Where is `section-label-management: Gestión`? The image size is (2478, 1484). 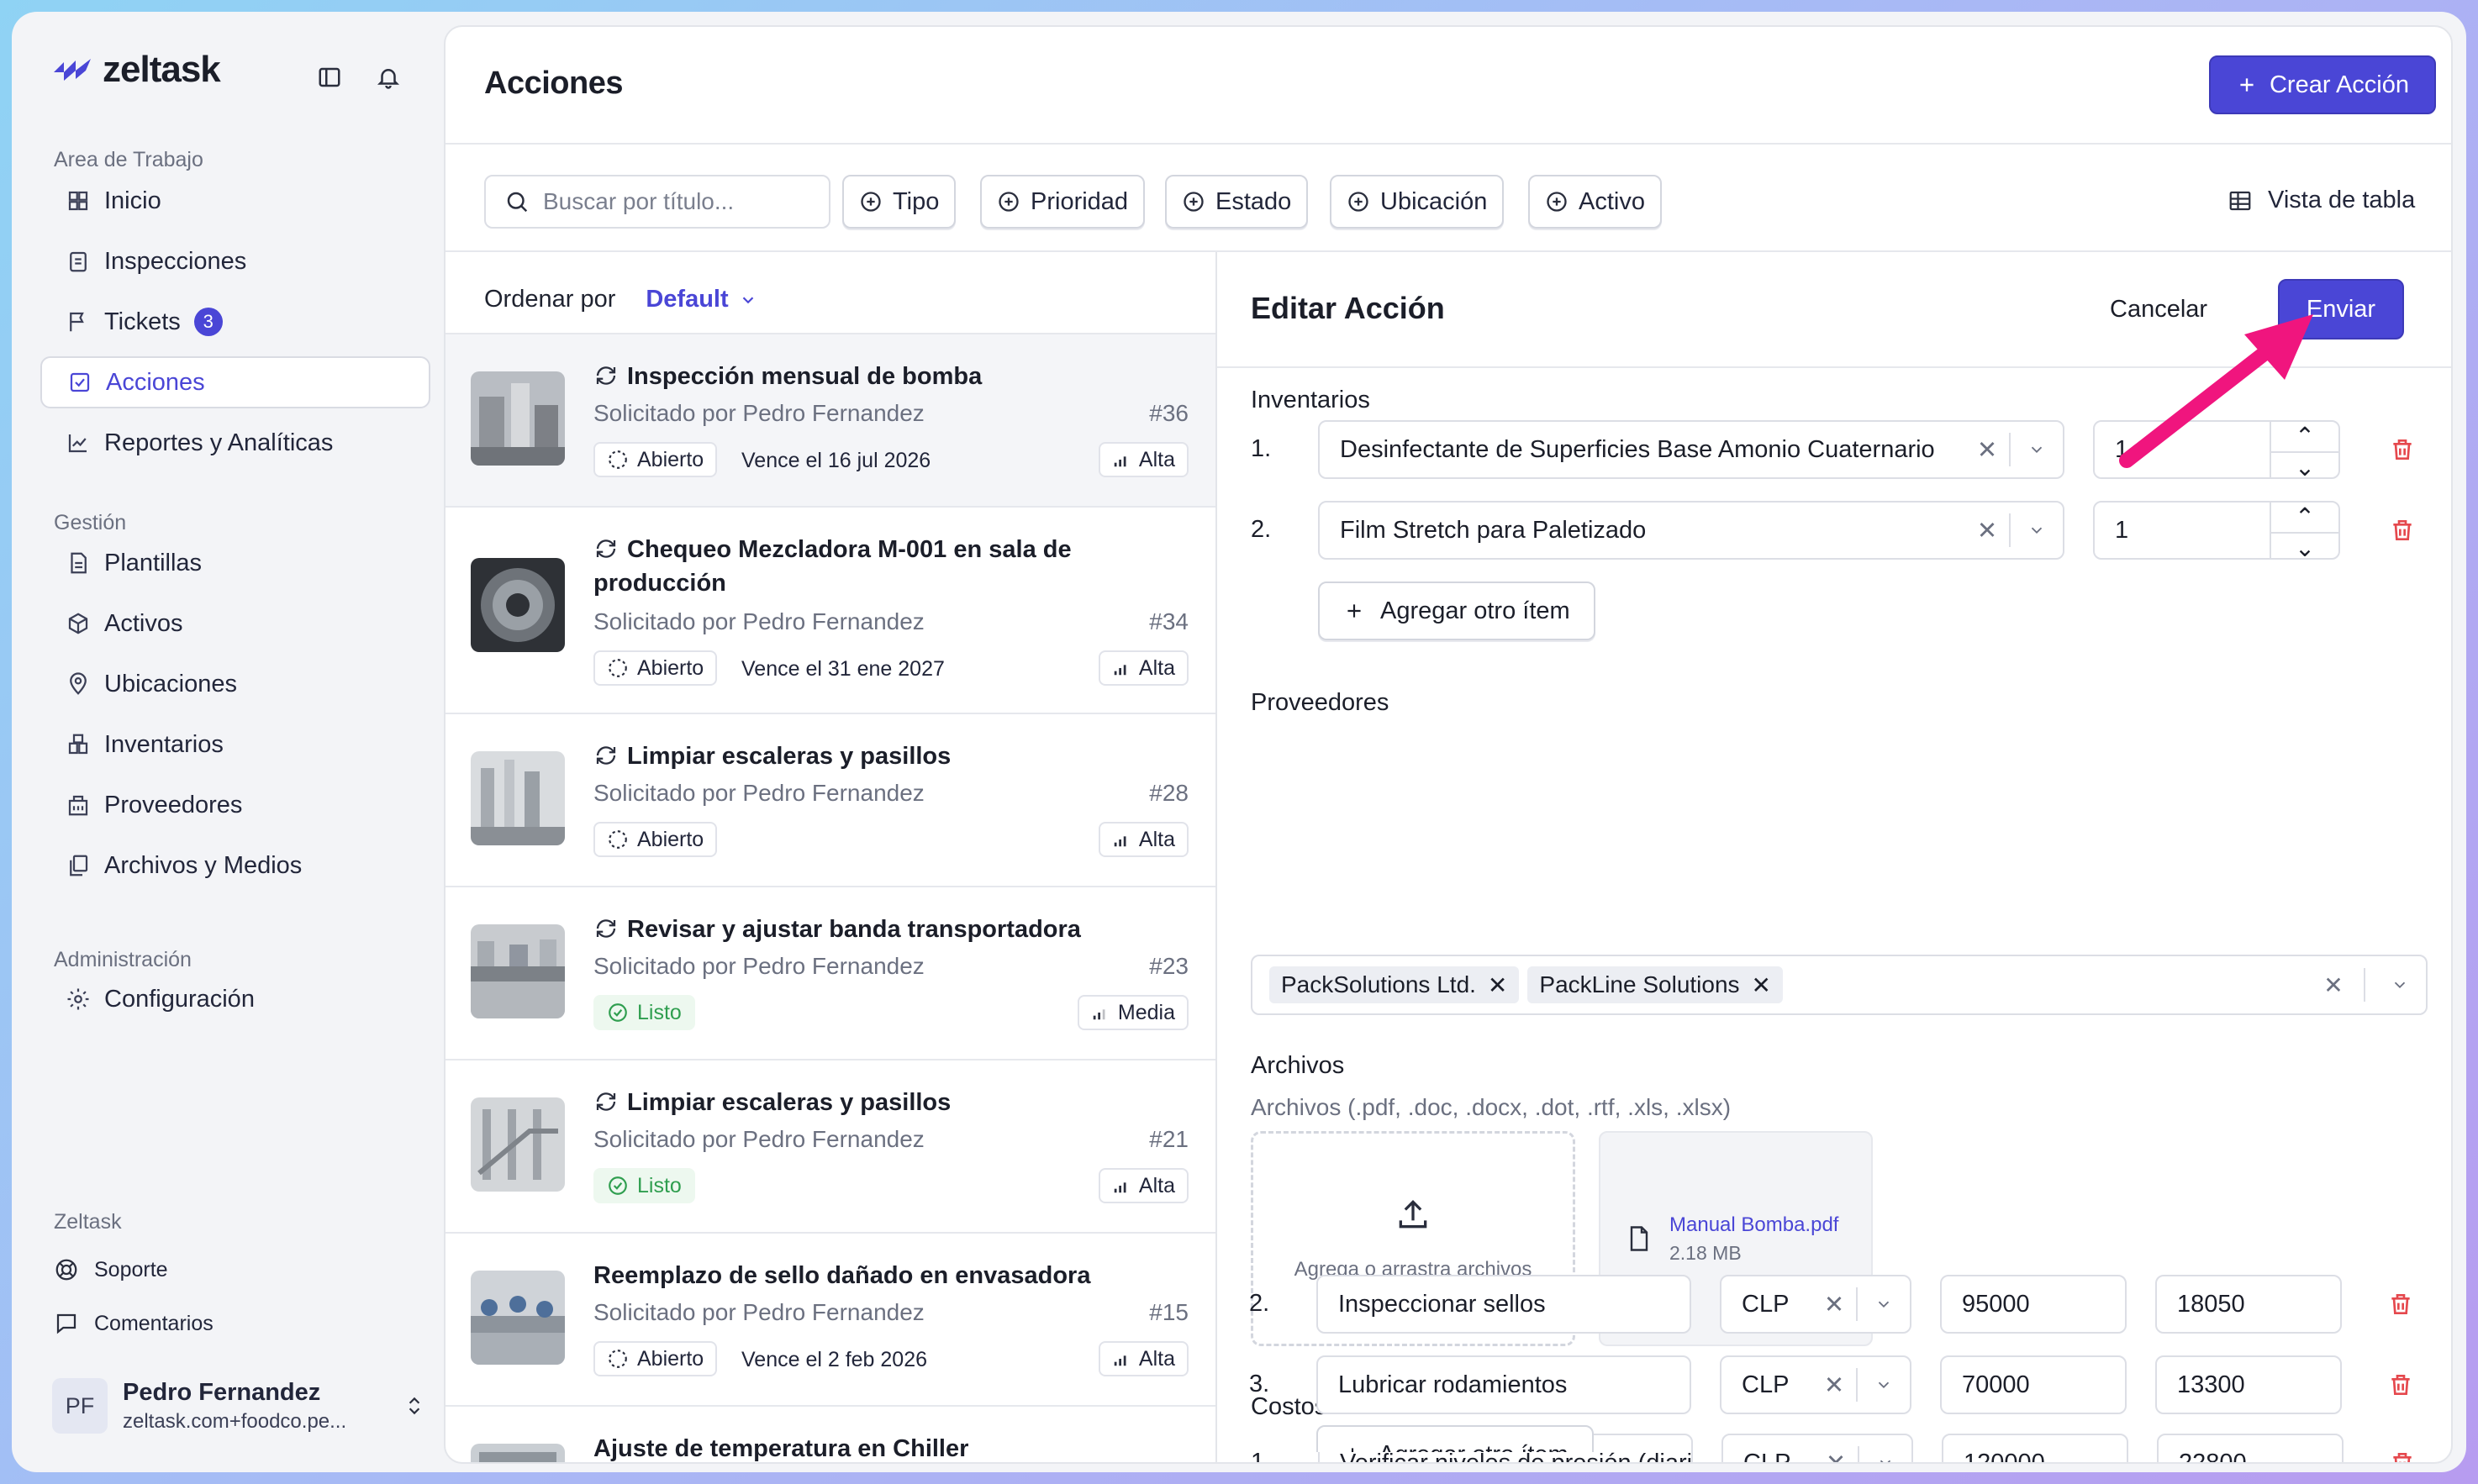 section-label-management: Gestión is located at coordinates (90, 522).